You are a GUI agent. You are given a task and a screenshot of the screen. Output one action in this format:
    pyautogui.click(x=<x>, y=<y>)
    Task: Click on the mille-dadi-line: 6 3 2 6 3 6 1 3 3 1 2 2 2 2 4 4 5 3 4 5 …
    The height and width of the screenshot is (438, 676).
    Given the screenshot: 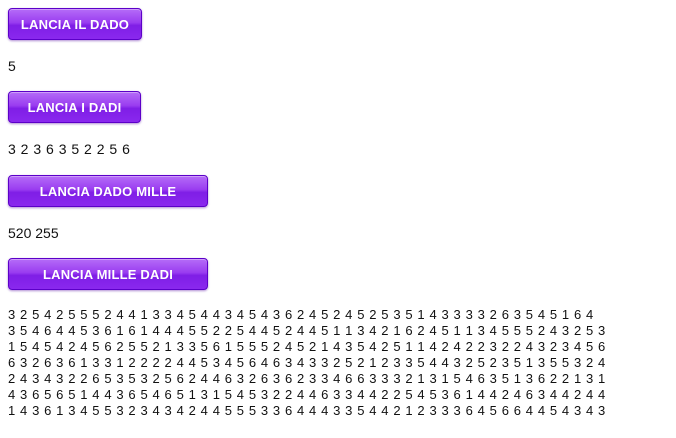 What is the action you would take?
    pyautogui.click(x=307, y=362)
    